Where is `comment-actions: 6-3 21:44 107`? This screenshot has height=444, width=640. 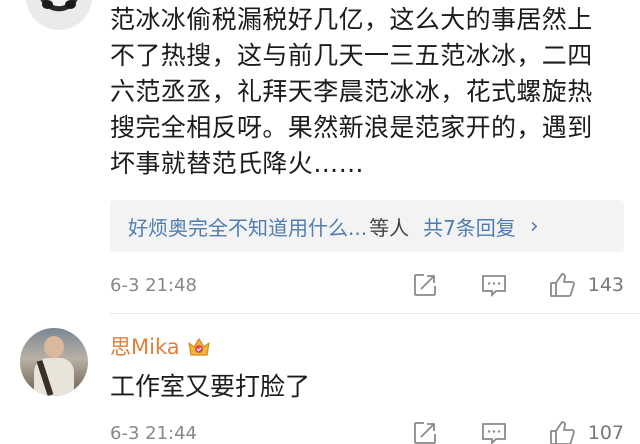 comment-actions: 6-3 21:44 107 is located at coordinates (367, 431).